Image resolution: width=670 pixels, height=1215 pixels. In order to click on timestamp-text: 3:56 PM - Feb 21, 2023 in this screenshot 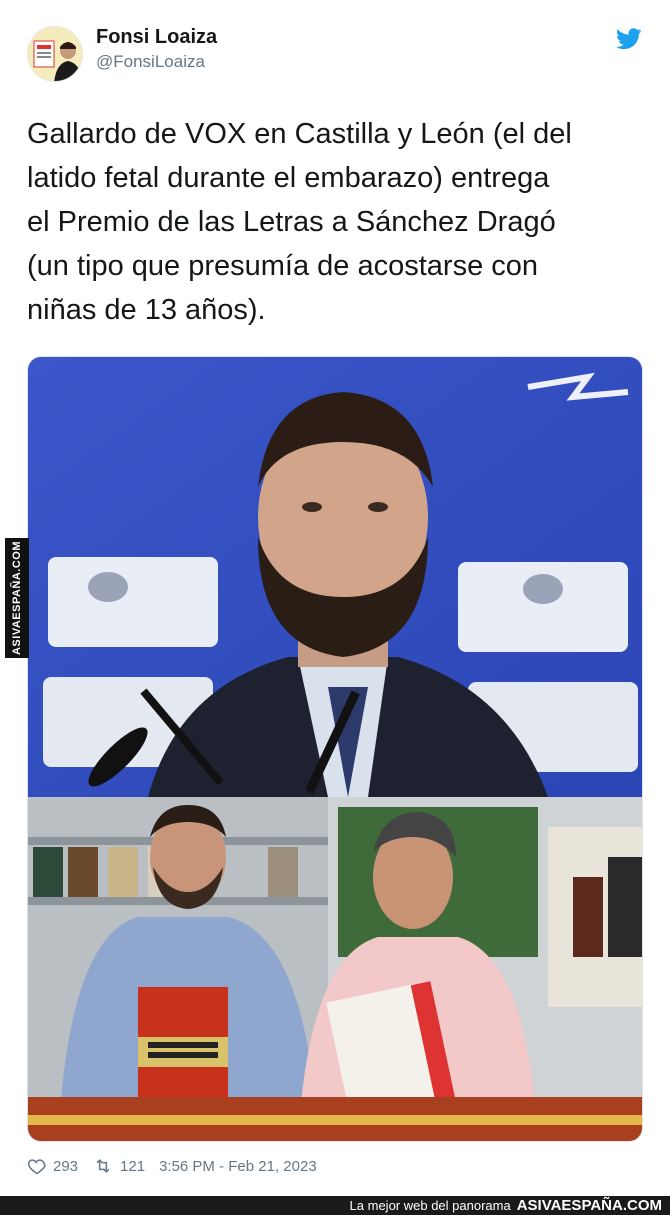, I will do `click(238, 1166)`.